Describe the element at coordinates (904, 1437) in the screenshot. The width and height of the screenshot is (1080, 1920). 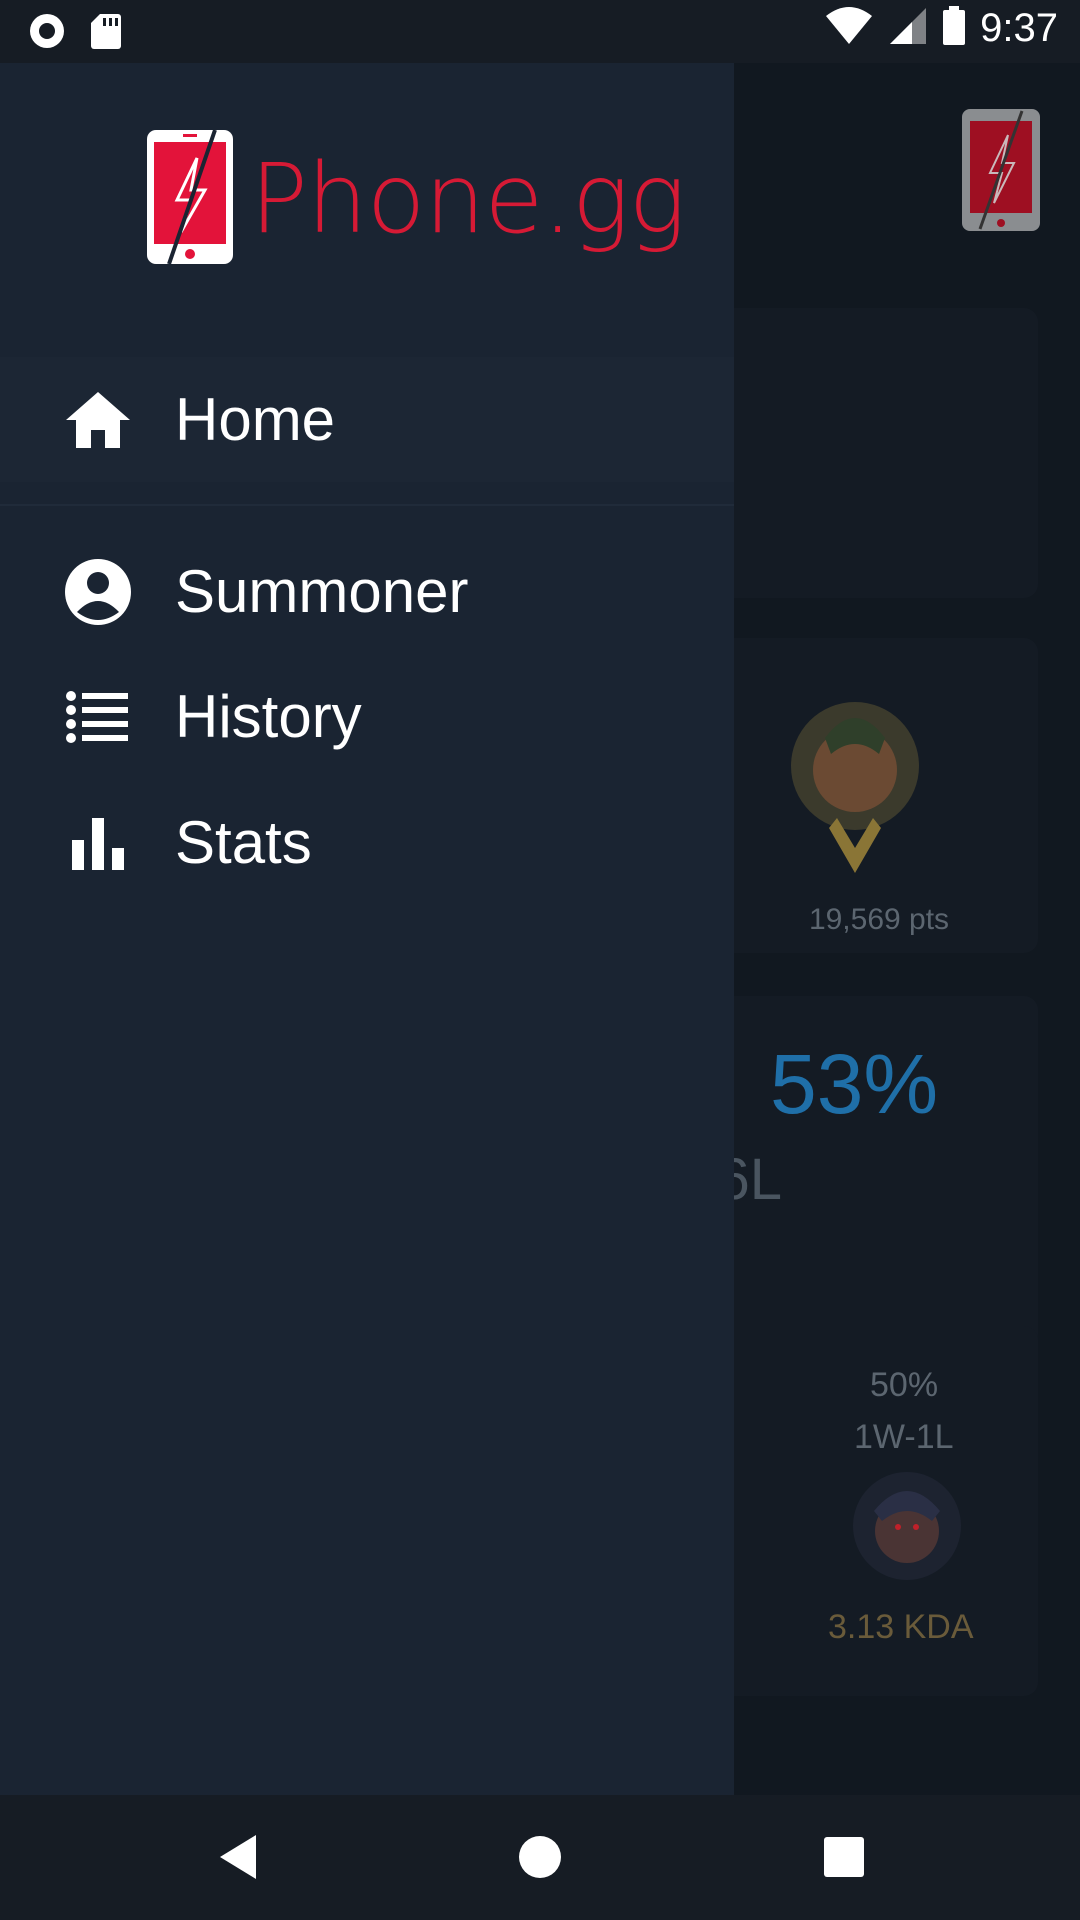
I see `recent-record: 1W-1L` at that location.